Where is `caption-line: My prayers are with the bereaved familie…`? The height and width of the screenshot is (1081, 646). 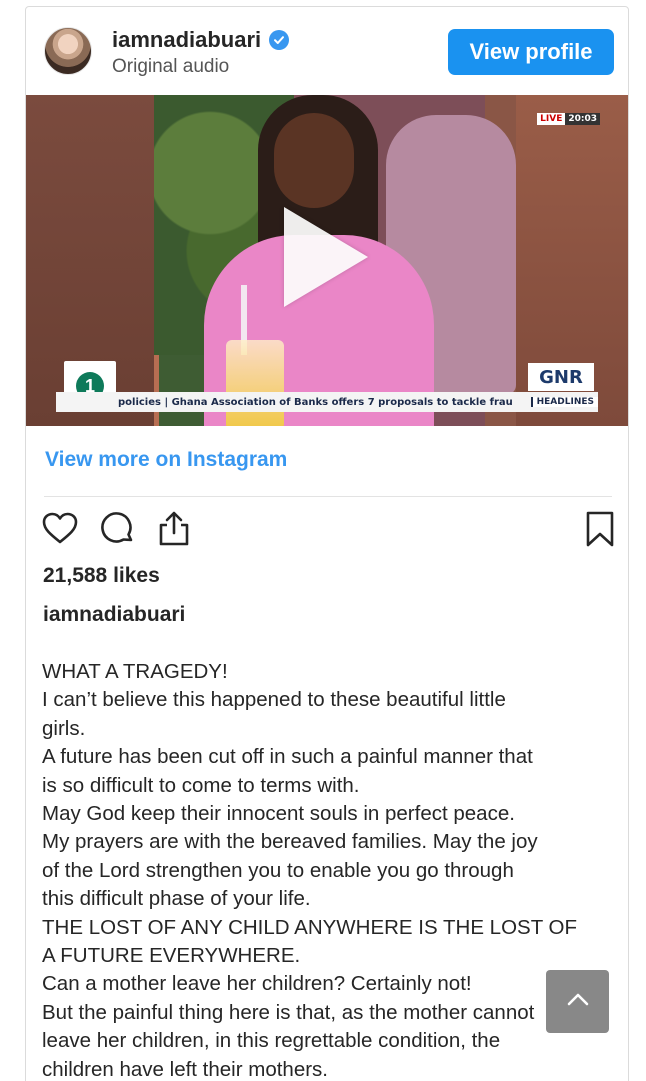 caption-line: My prayers are with the bereaved familie… is located at coordinates (290, 842).